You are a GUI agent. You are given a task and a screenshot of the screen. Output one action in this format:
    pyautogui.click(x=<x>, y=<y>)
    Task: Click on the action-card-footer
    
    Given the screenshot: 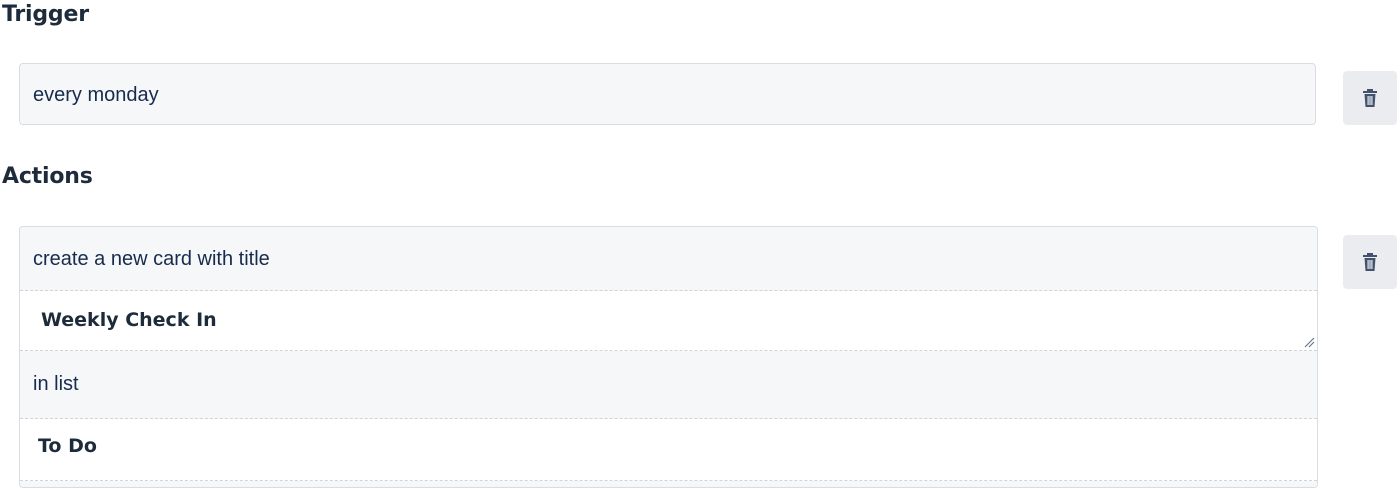 What is the action you would take?
    pyautogui.click(x=668, y=484)
    